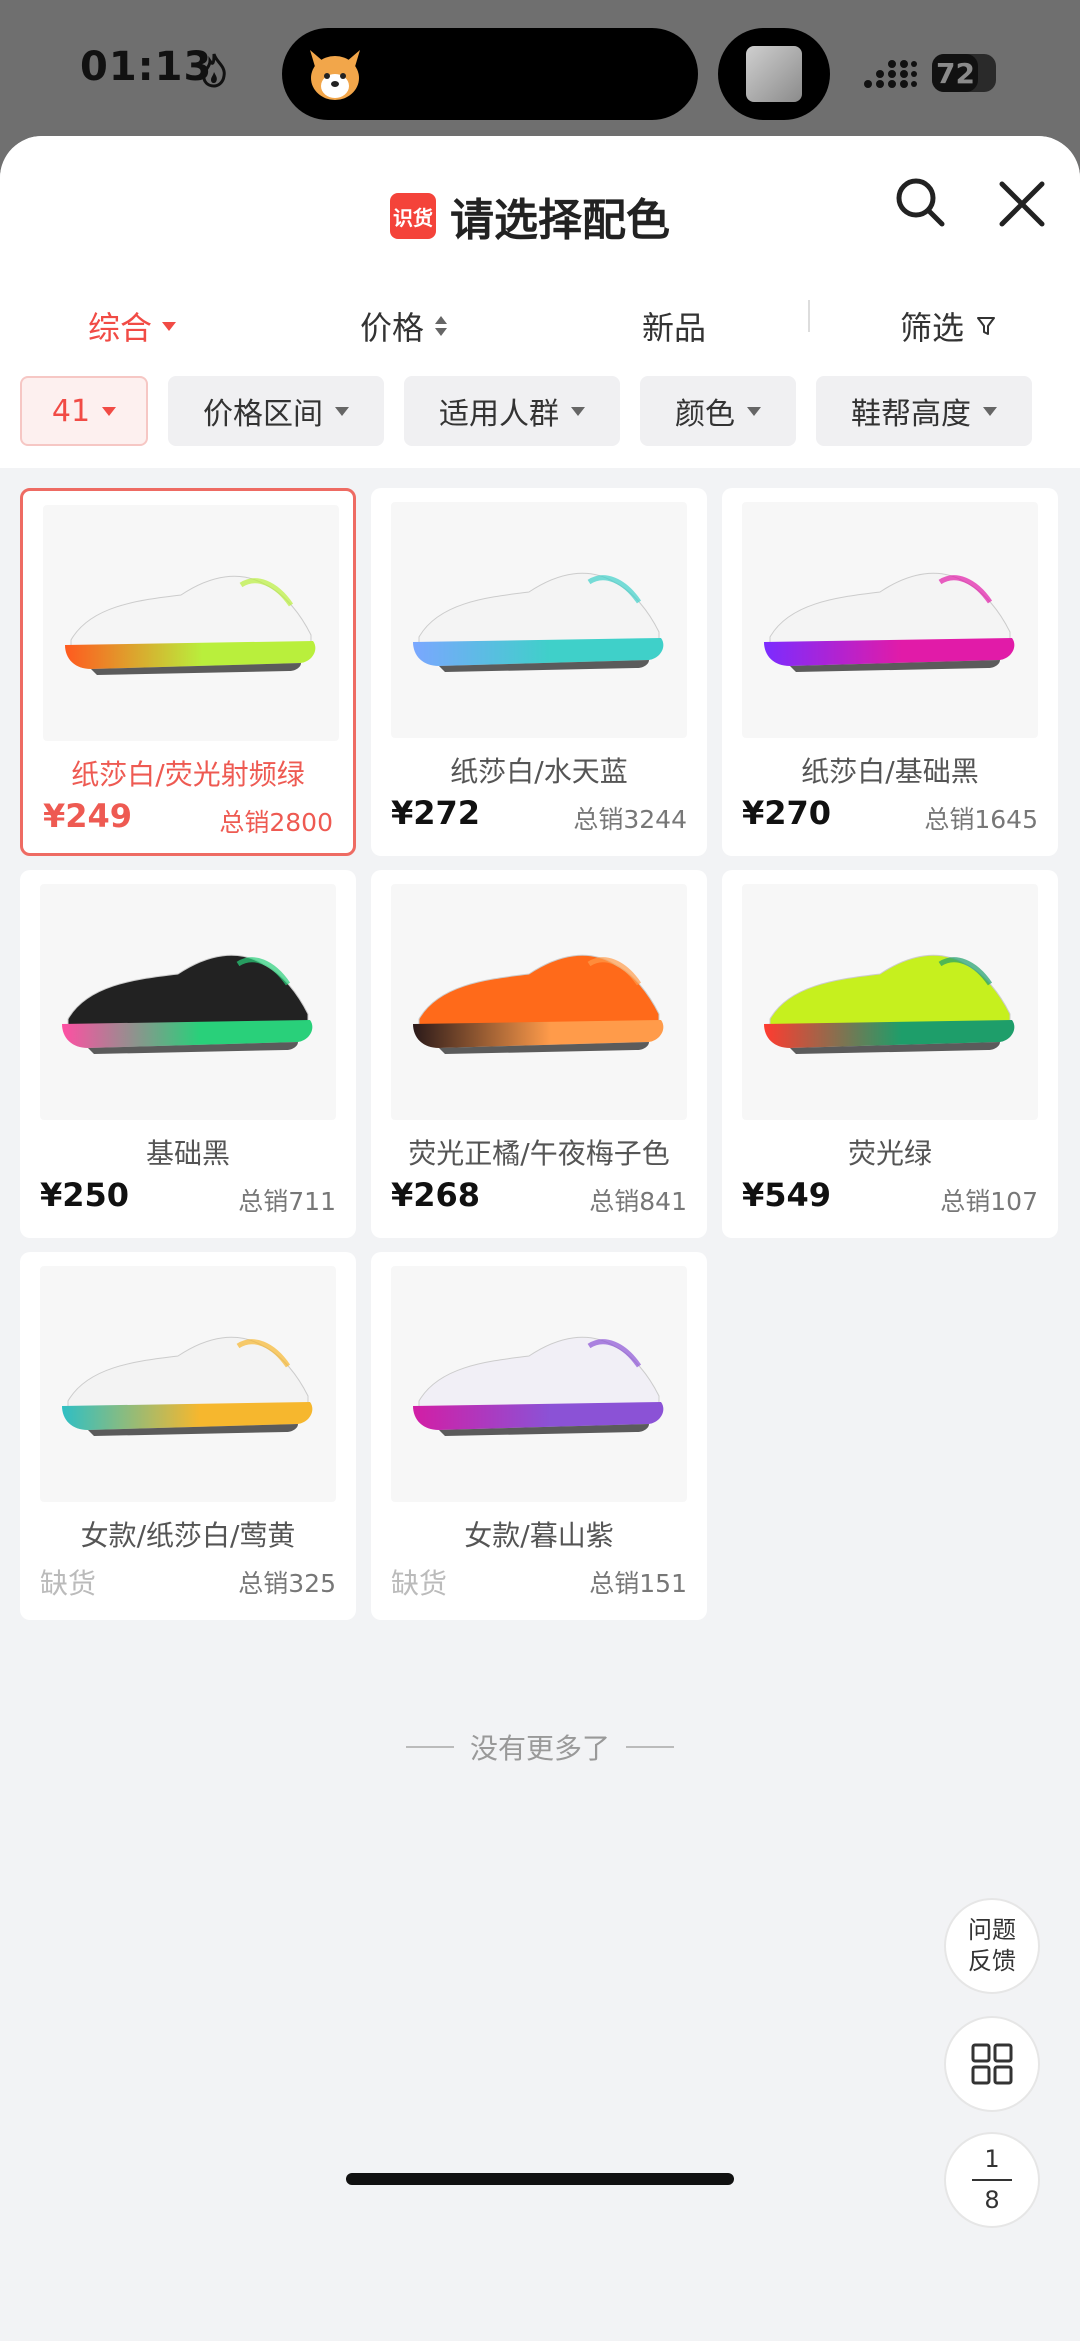 The width and height of the screenshot is (1080, 2341). I want to click on product-sales: 总销325, so click(287, 1583).